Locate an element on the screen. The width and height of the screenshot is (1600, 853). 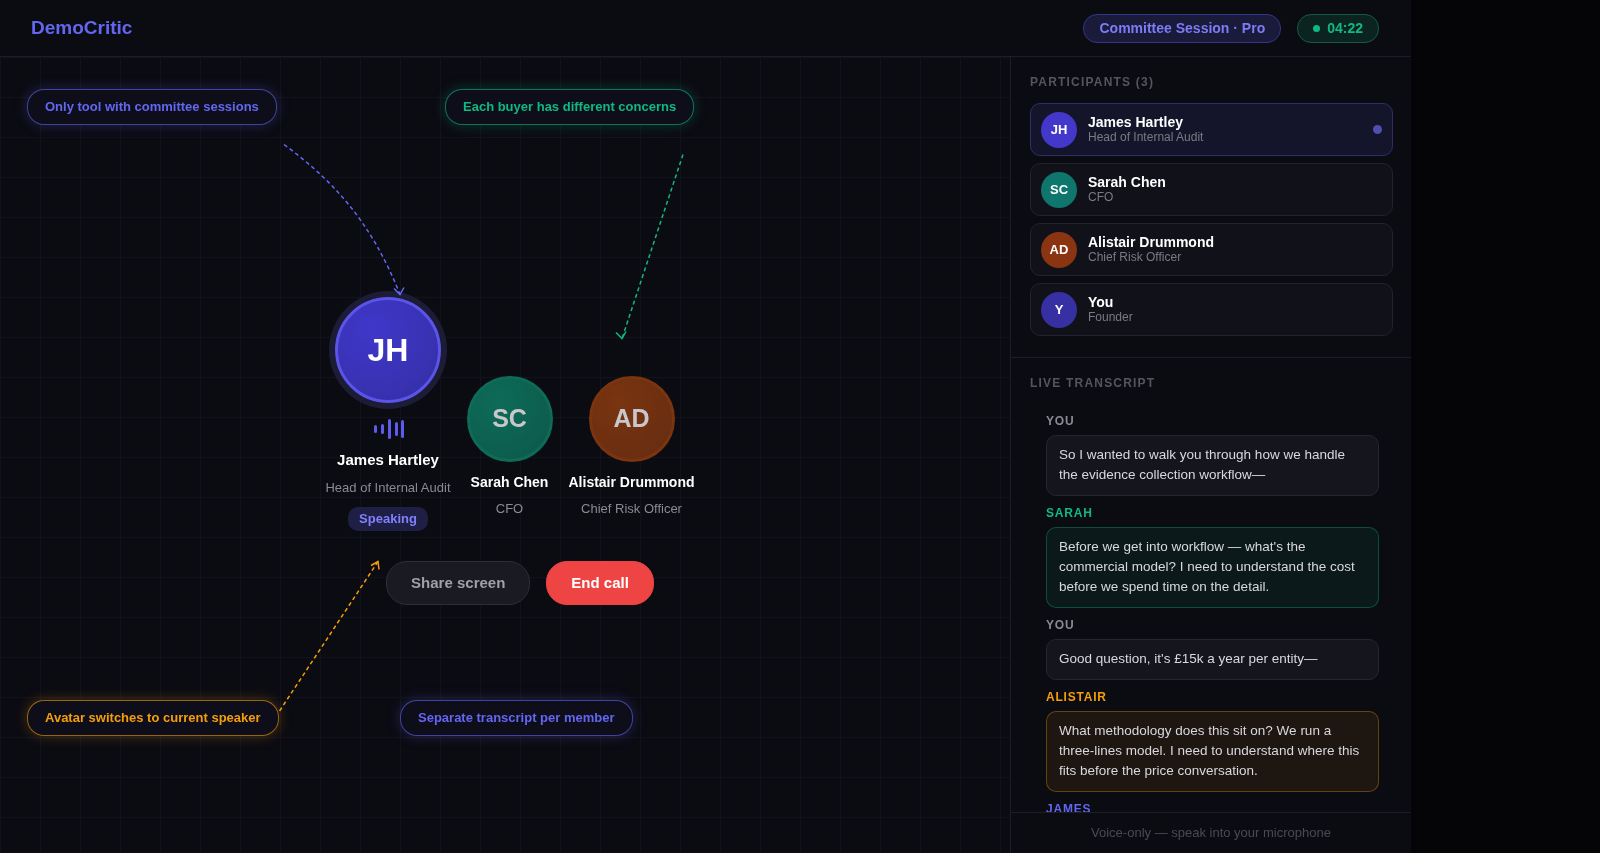
callout-label: Each buyer has different concerns is located at coordinates (570, 107).